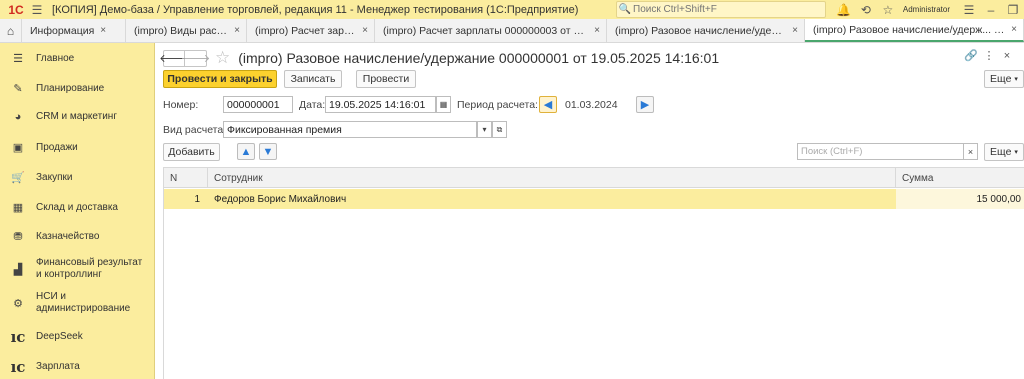 This screenshot has width=1024, height=379. What do you see at coordinates (18, 148) in the screenshot?
I see `bag-icon: ▣` at bounding box center [18, 148].